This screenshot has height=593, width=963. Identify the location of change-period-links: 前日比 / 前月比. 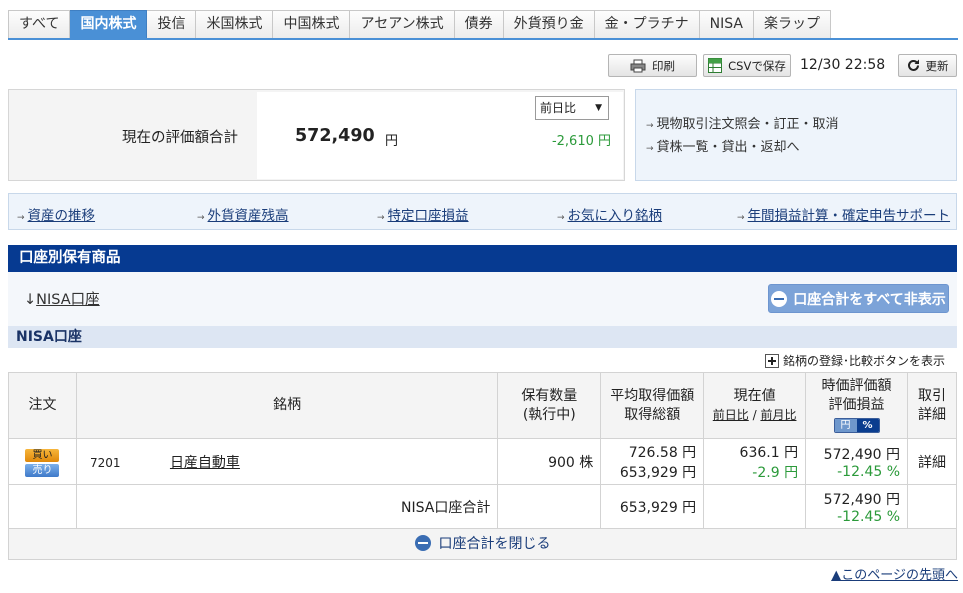
(754, 415).